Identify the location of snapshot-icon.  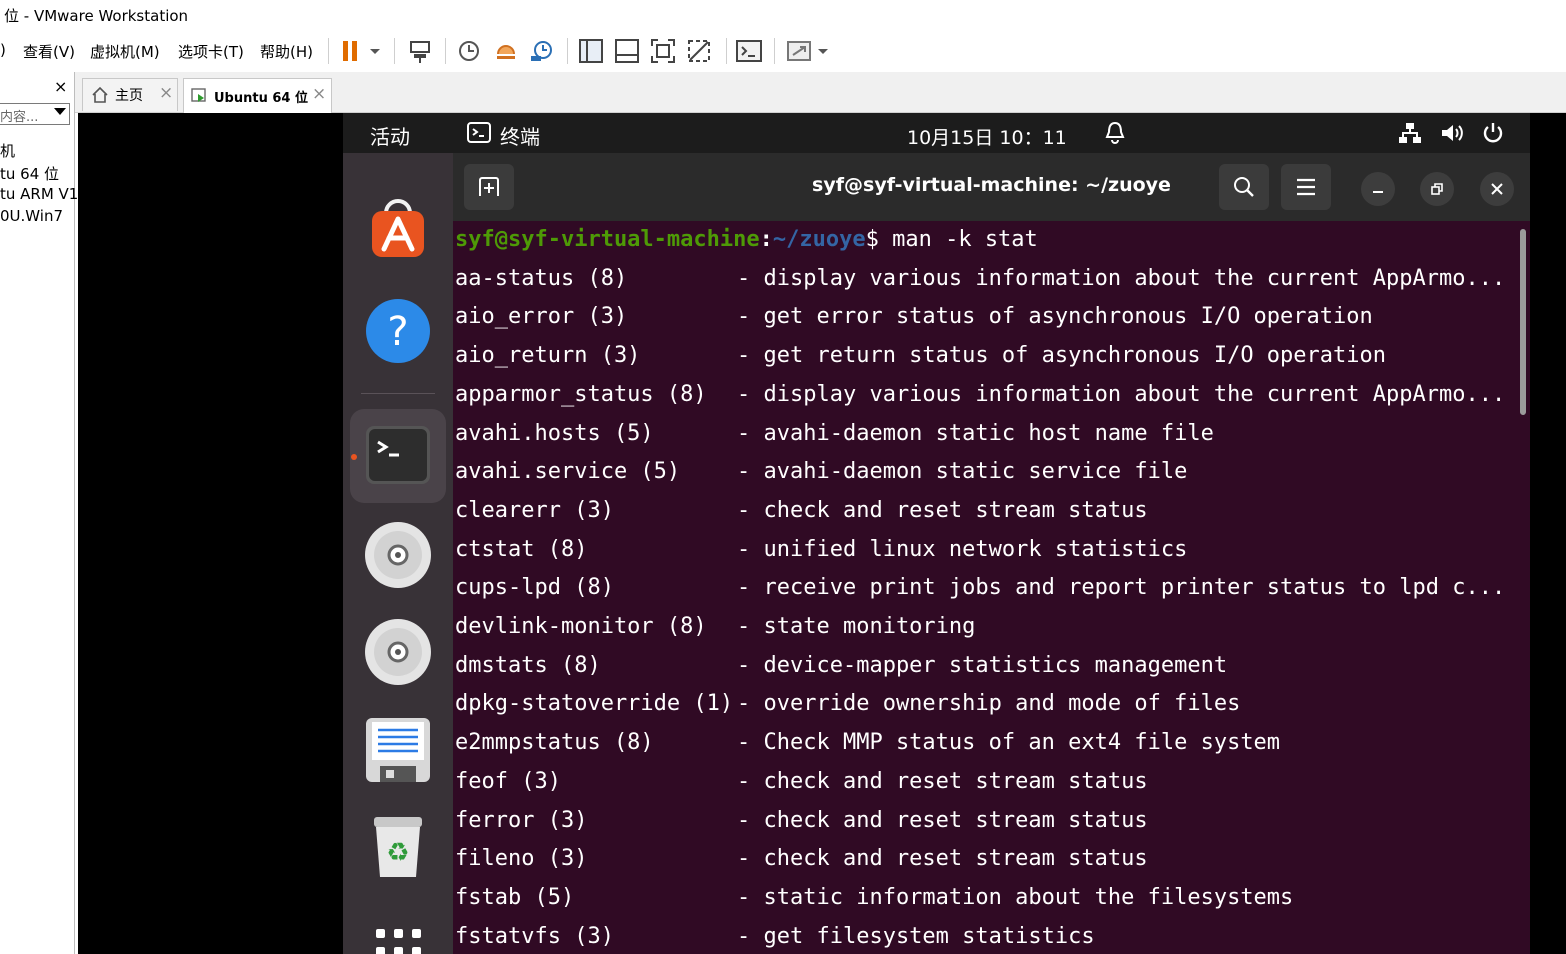
(469, 51).